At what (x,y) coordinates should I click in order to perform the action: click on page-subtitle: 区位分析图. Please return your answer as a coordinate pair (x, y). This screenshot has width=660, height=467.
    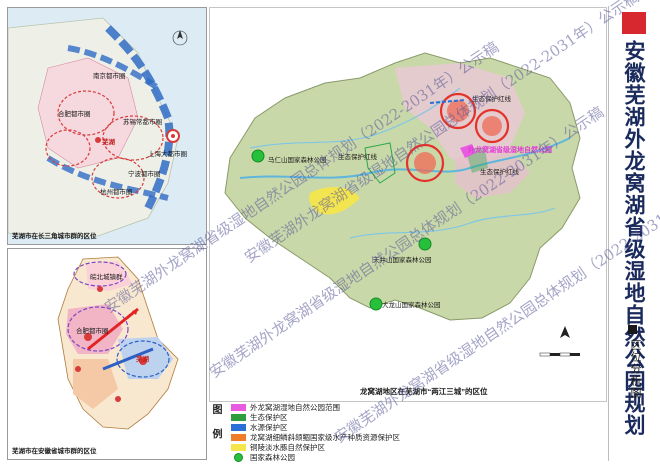
    Looking at the image, I should click on (635, 369).